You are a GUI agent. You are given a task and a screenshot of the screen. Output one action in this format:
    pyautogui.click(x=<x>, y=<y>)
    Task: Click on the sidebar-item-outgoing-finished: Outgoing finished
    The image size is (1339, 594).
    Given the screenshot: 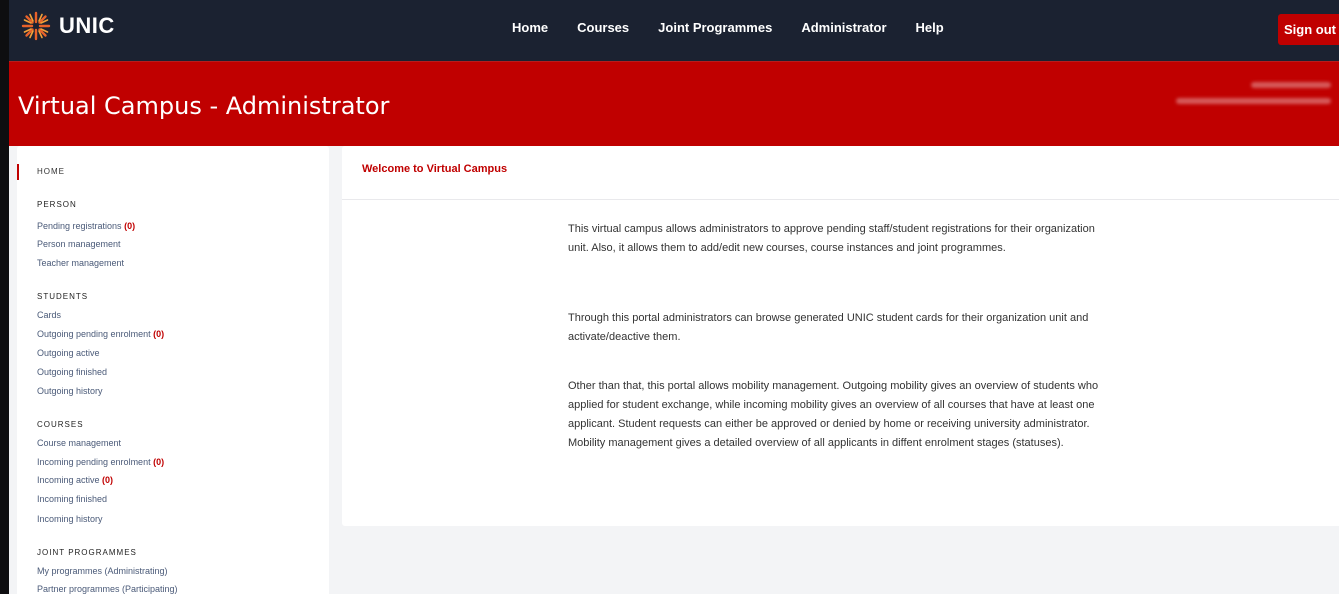 What is the action you would take?
    pyautogui.click(x=72, y=372)
    